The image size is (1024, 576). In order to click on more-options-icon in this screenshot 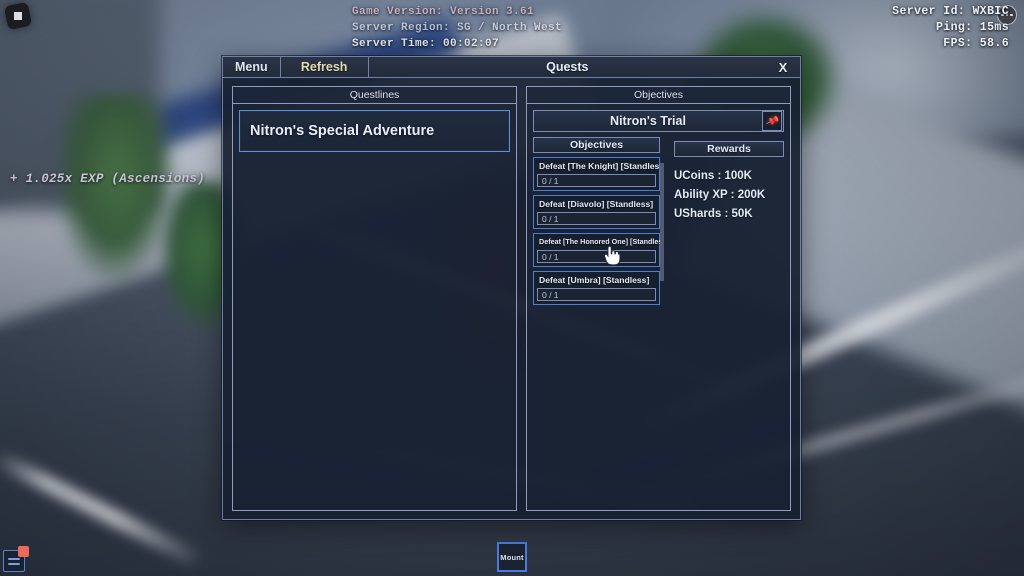, I will do `click(1007, 15)`.